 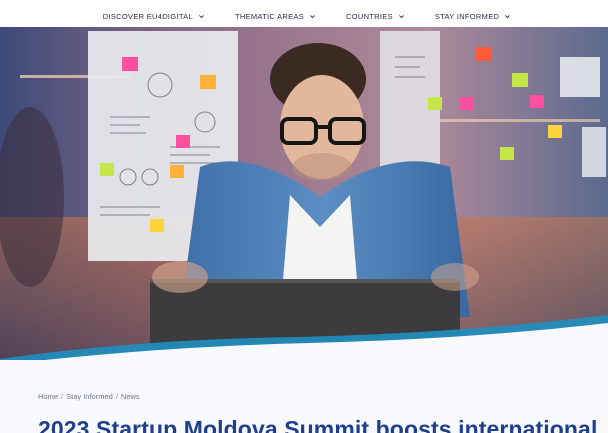 I want to click on nav-item-label: DISCOVER EU4DIGITAL, so click(x=147, y=16).